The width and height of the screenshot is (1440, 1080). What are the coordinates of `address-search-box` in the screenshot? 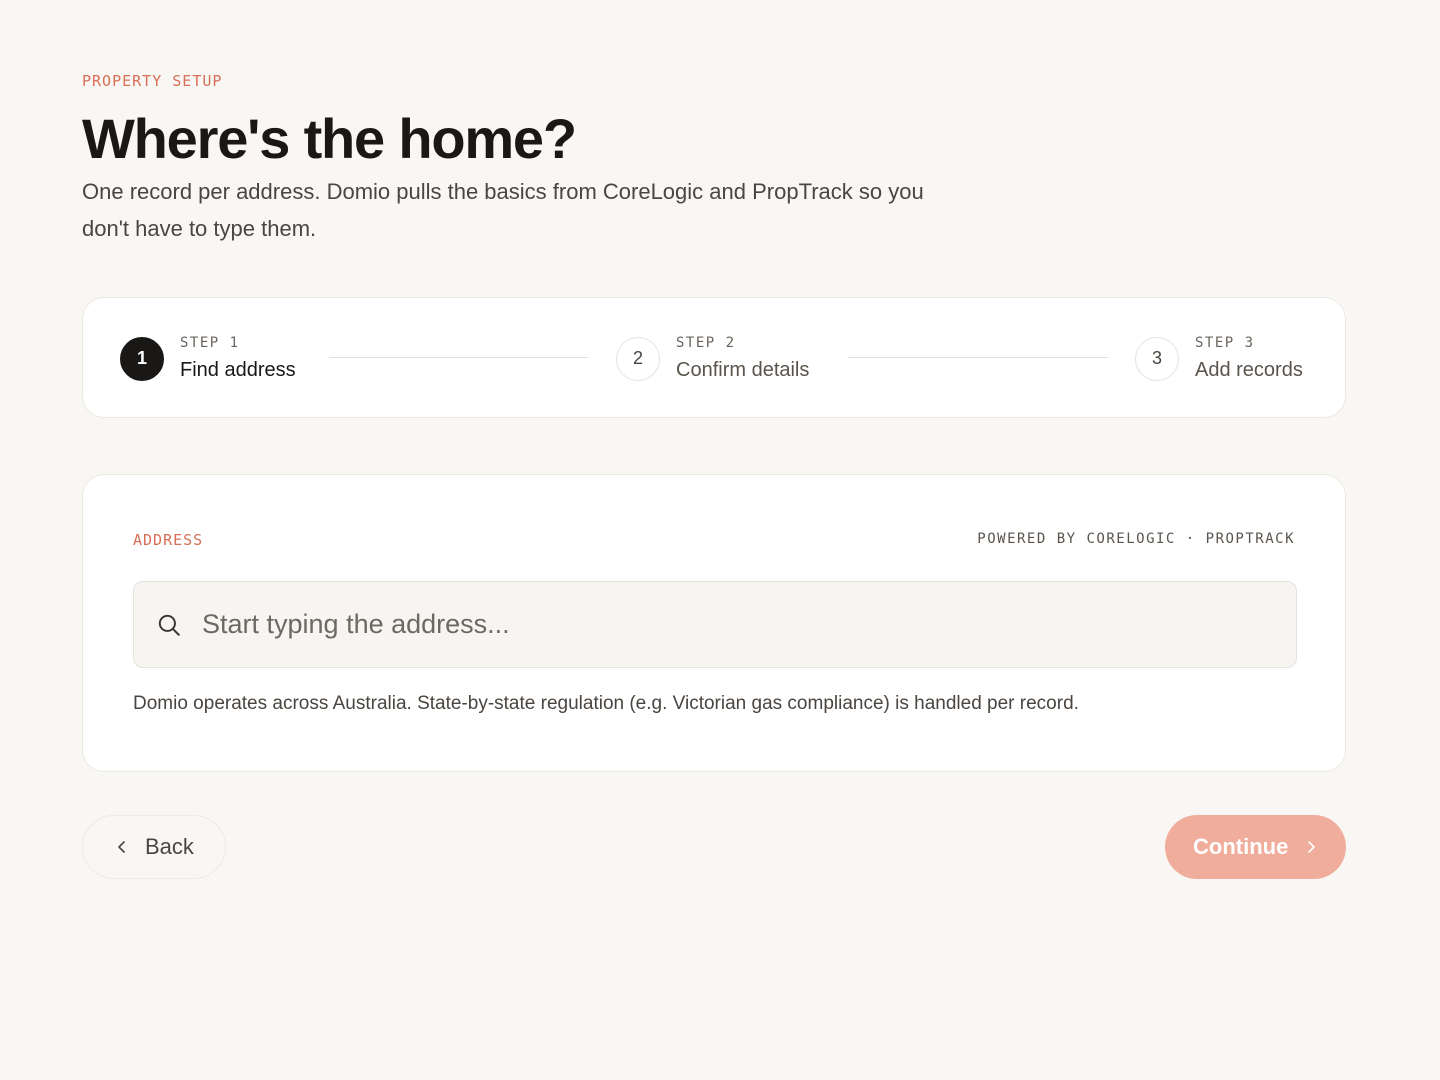 It's located at (715, 624).